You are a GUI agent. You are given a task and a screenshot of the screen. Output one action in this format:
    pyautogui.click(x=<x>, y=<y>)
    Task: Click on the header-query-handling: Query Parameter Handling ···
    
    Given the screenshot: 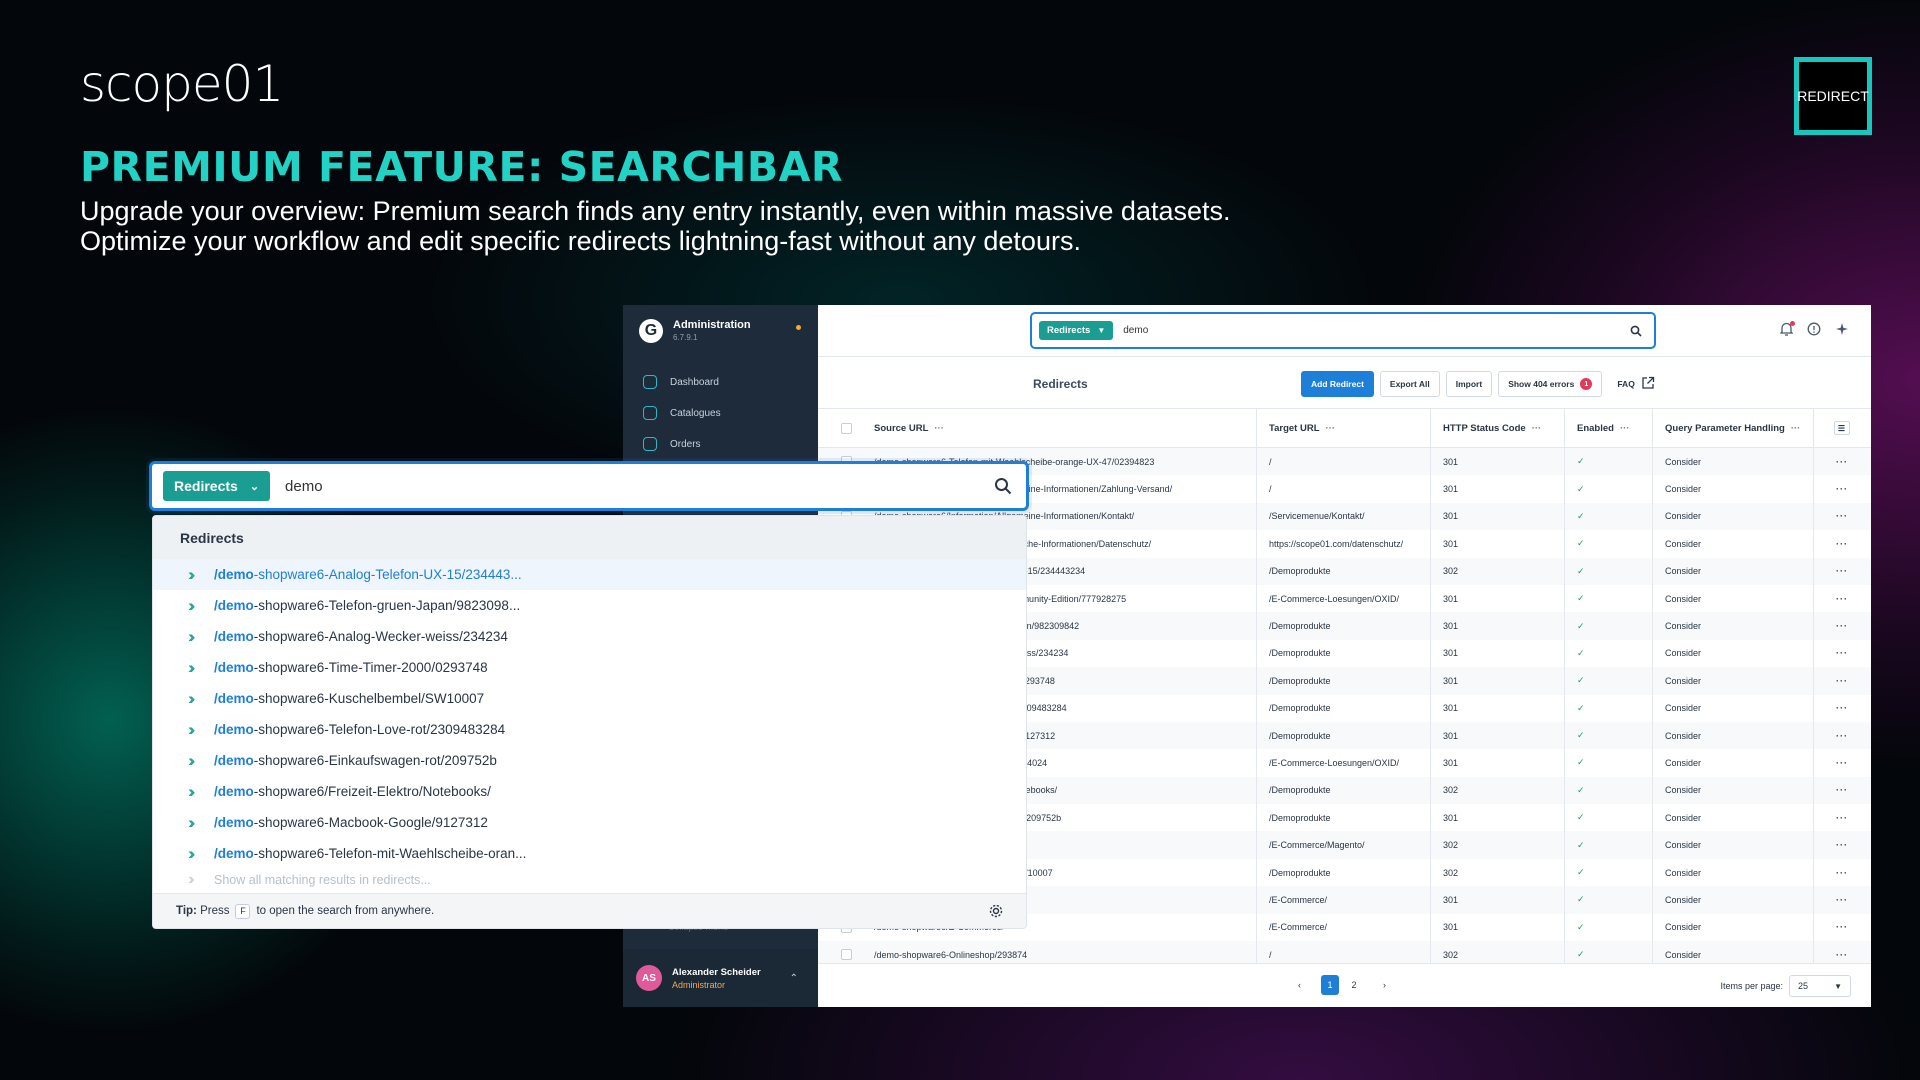 What is the action you would take?
    pyautogui.click(x=1732, y=428)
    